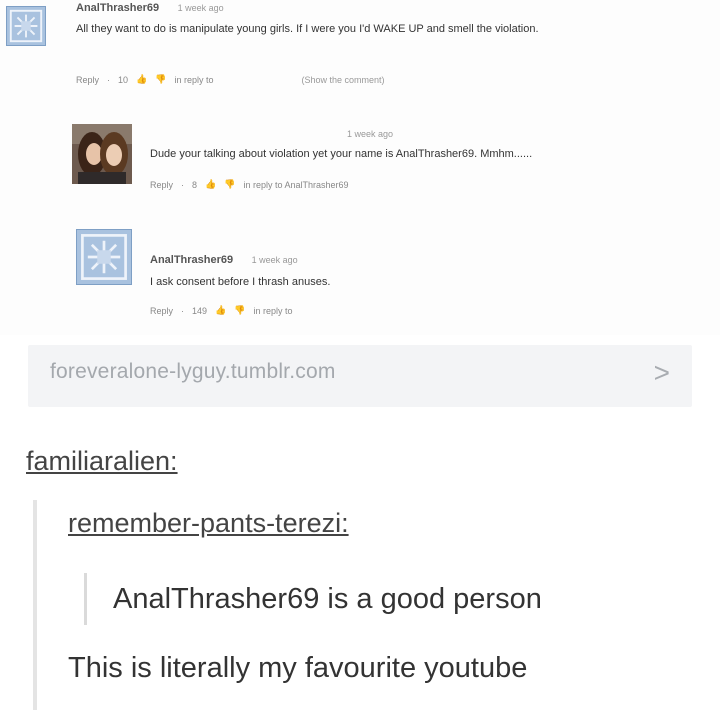 The height and width of the screenshot is (720, 720). Describe the element at coordinates (343, 80) in the screenshot. I see `show-comment-link: (Show the comment)` at that location.